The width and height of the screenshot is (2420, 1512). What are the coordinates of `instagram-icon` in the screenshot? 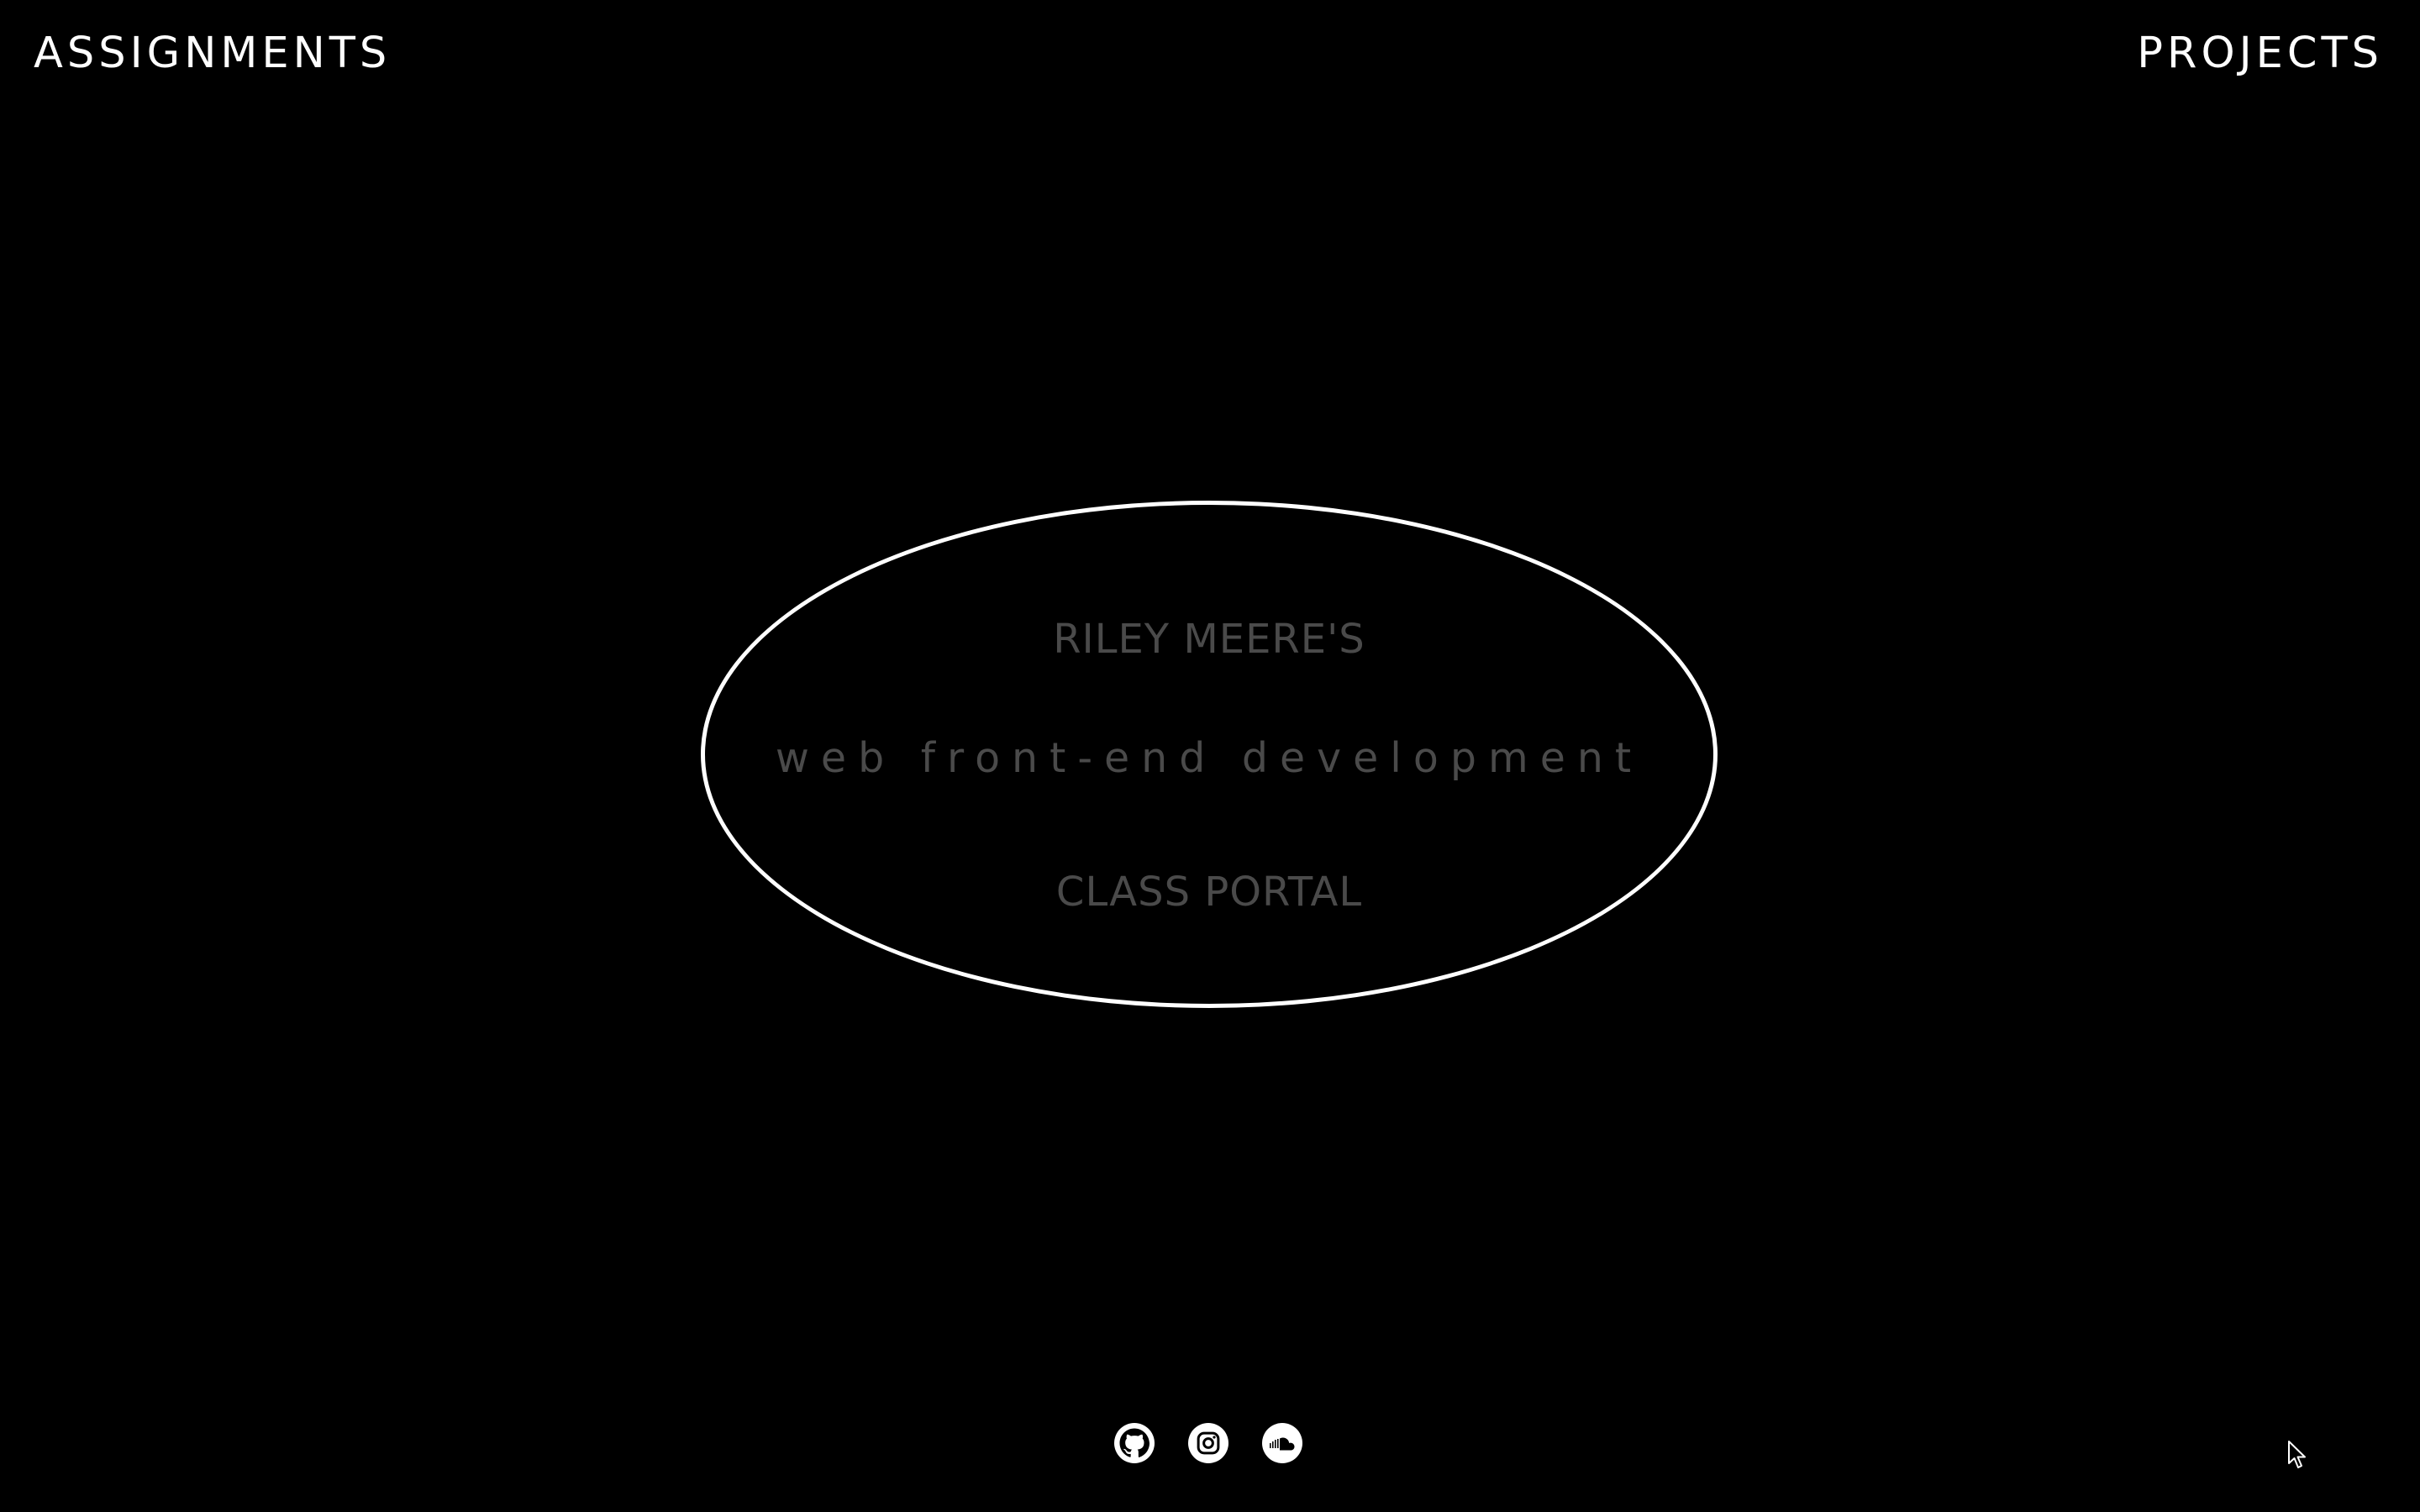 It's located at (1208, 1443).